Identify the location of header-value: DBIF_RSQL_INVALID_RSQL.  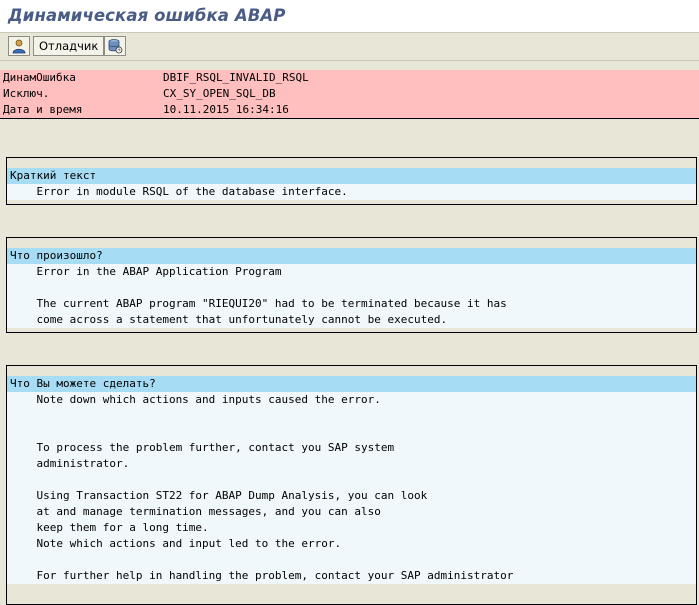
(236, 77).